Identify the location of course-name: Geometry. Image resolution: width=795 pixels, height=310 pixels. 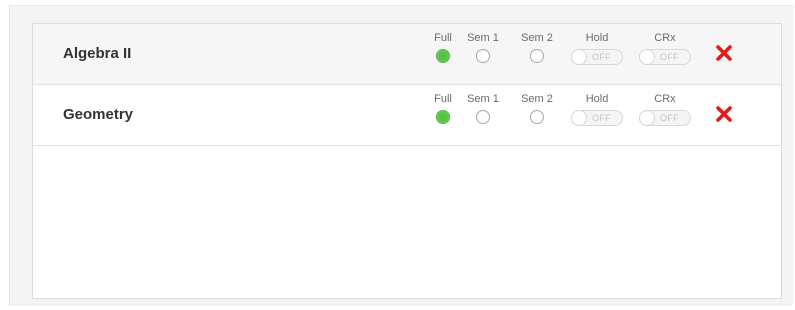
(98, 114).